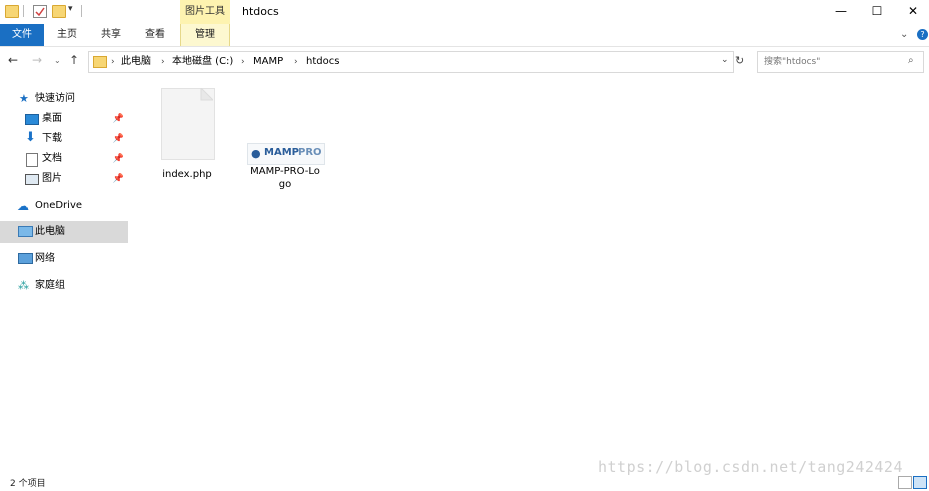  Describe the element at coordinates (205, 35) in the screenshot. I see `tab-manage: 管理` at that location.